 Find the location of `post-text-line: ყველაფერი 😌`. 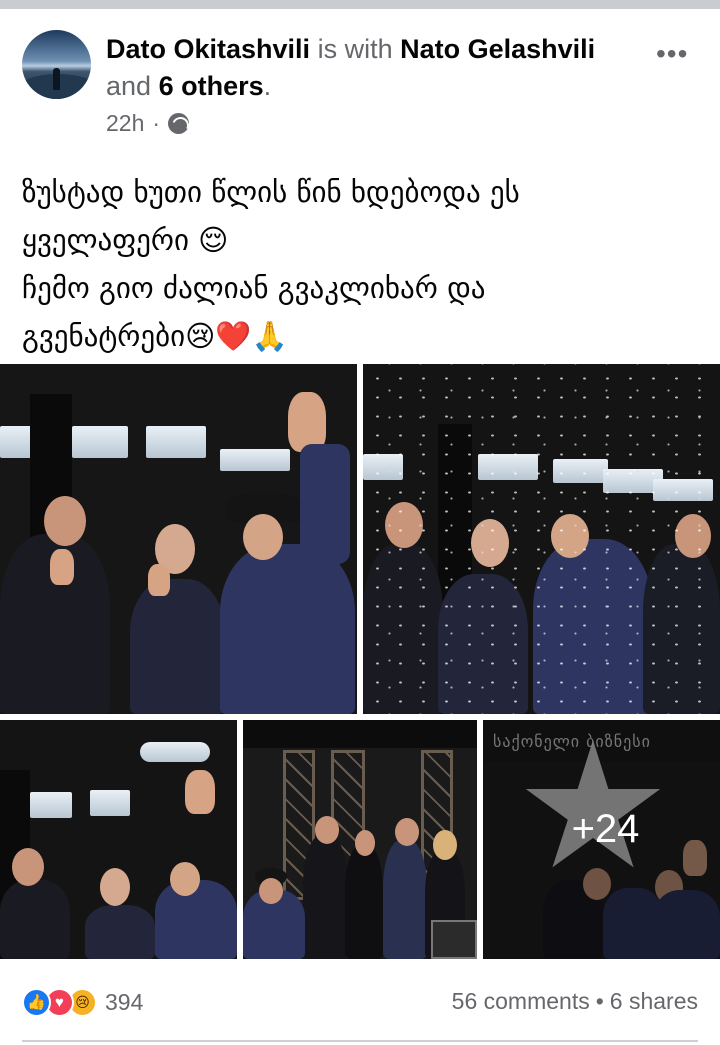

post-text-line: ყველაფერი 😌 is located at coordinates (125, 240).